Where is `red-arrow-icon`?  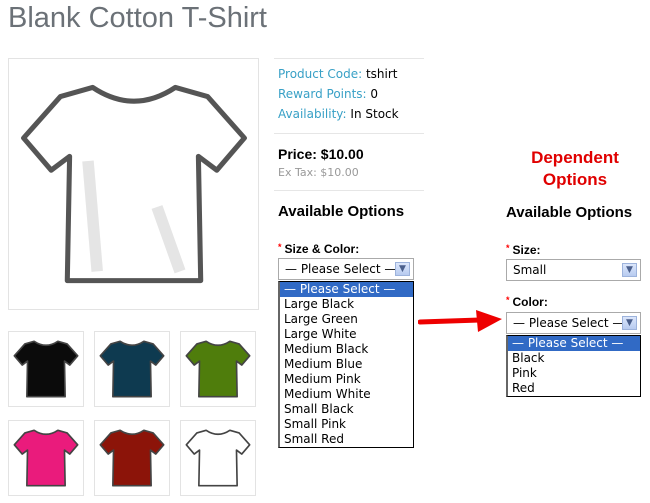
red-arrow-icon is located at coordinates (460, 321).